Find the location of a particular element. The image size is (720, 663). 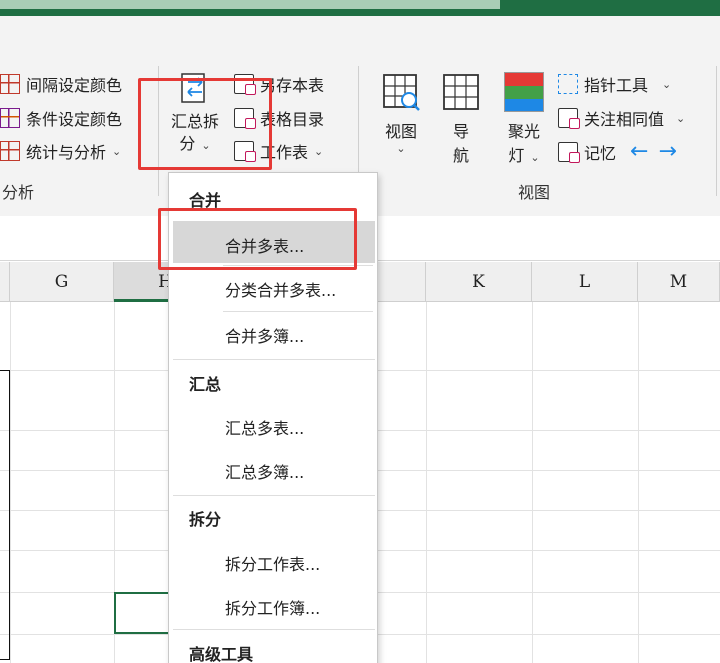

view-group-label: 视图 is located at coordinates (534, 192).